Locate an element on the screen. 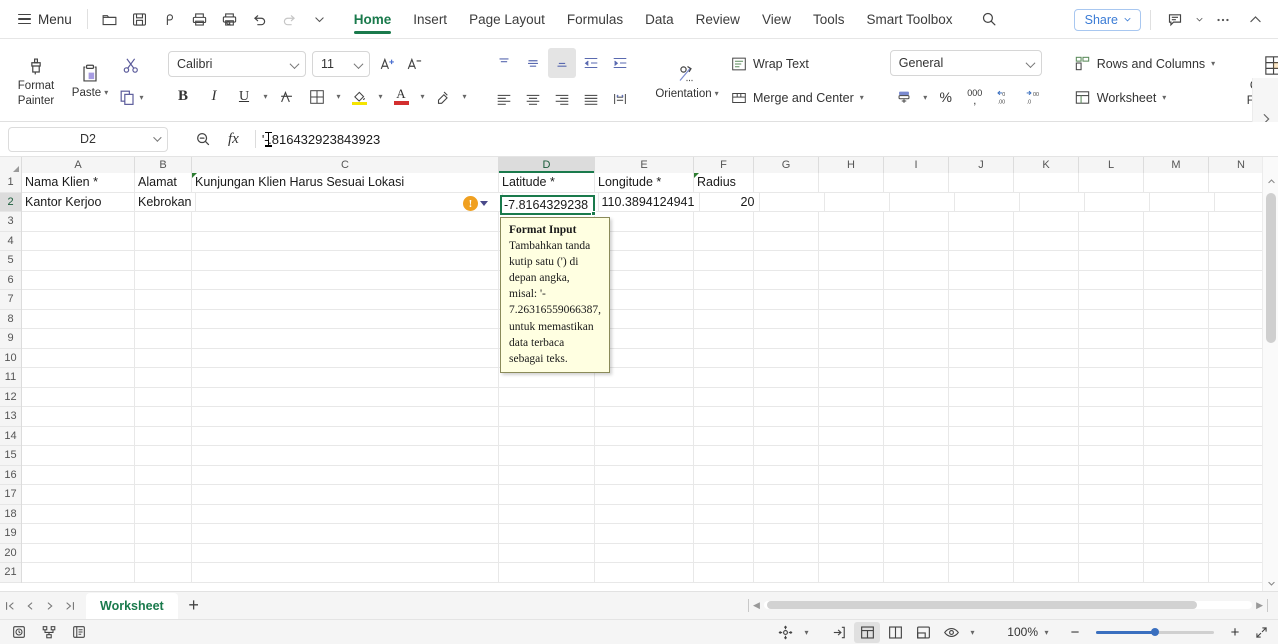 The image size is (1278, 644). cell-f20 is located at coordinates (724, 553).